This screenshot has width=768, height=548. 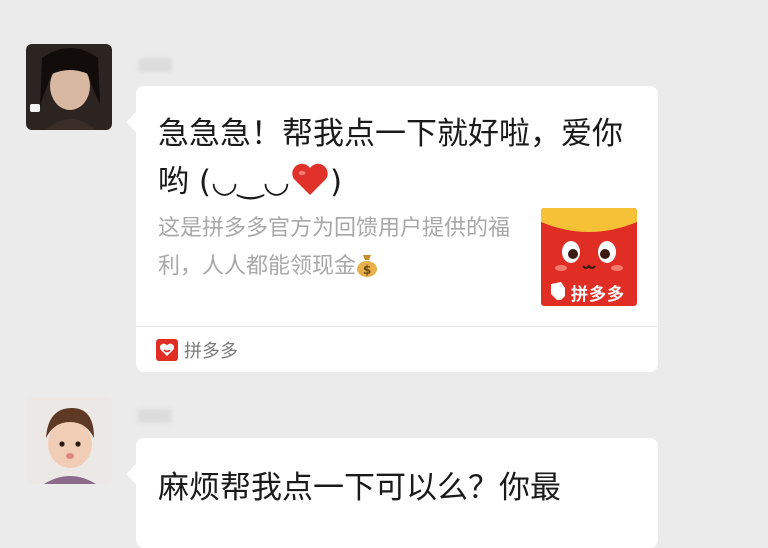 I want to click on card-divider, so click(x=397, y=326).